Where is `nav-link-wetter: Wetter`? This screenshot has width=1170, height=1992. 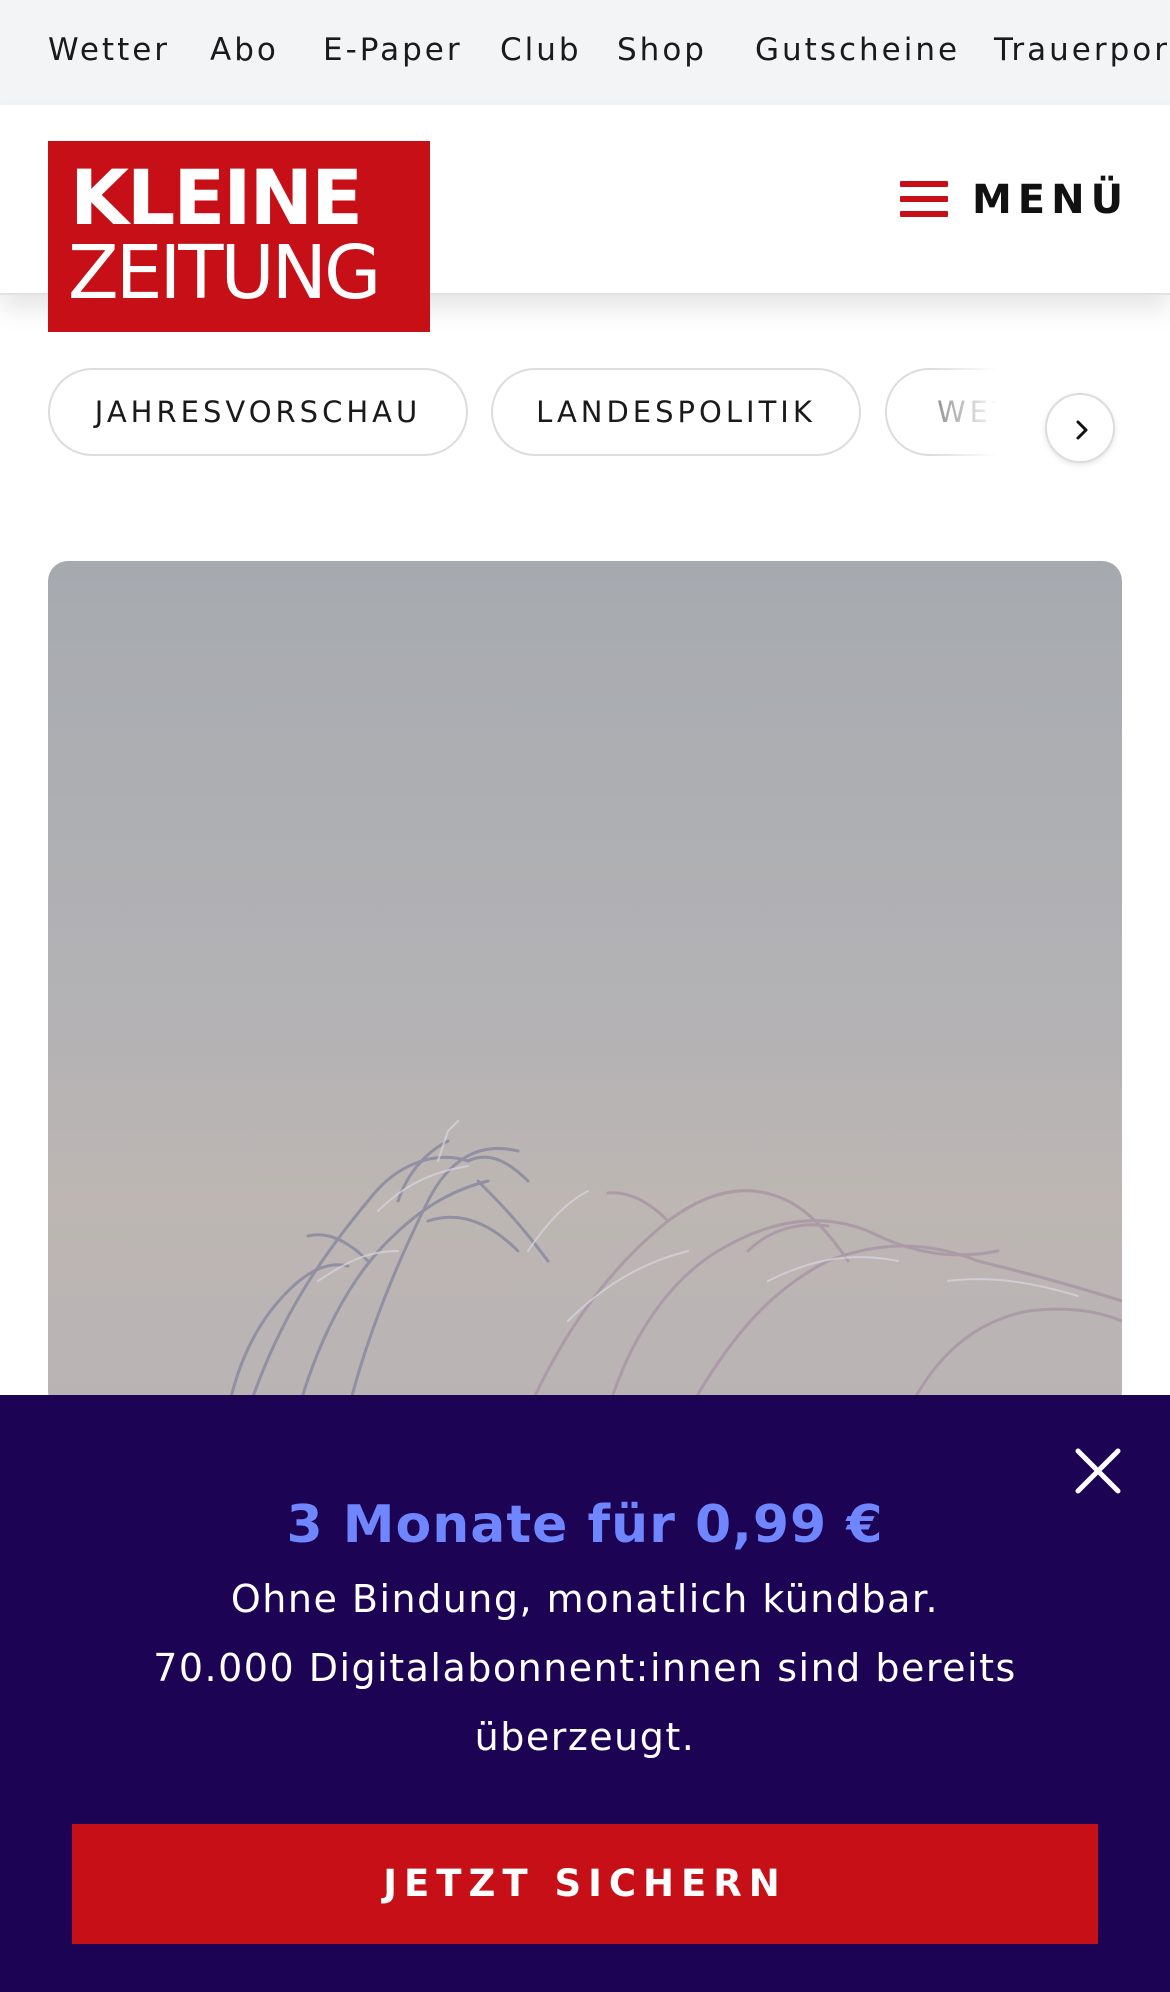
nav-link-wetter: Wetter is located at coordinates (109, 50).